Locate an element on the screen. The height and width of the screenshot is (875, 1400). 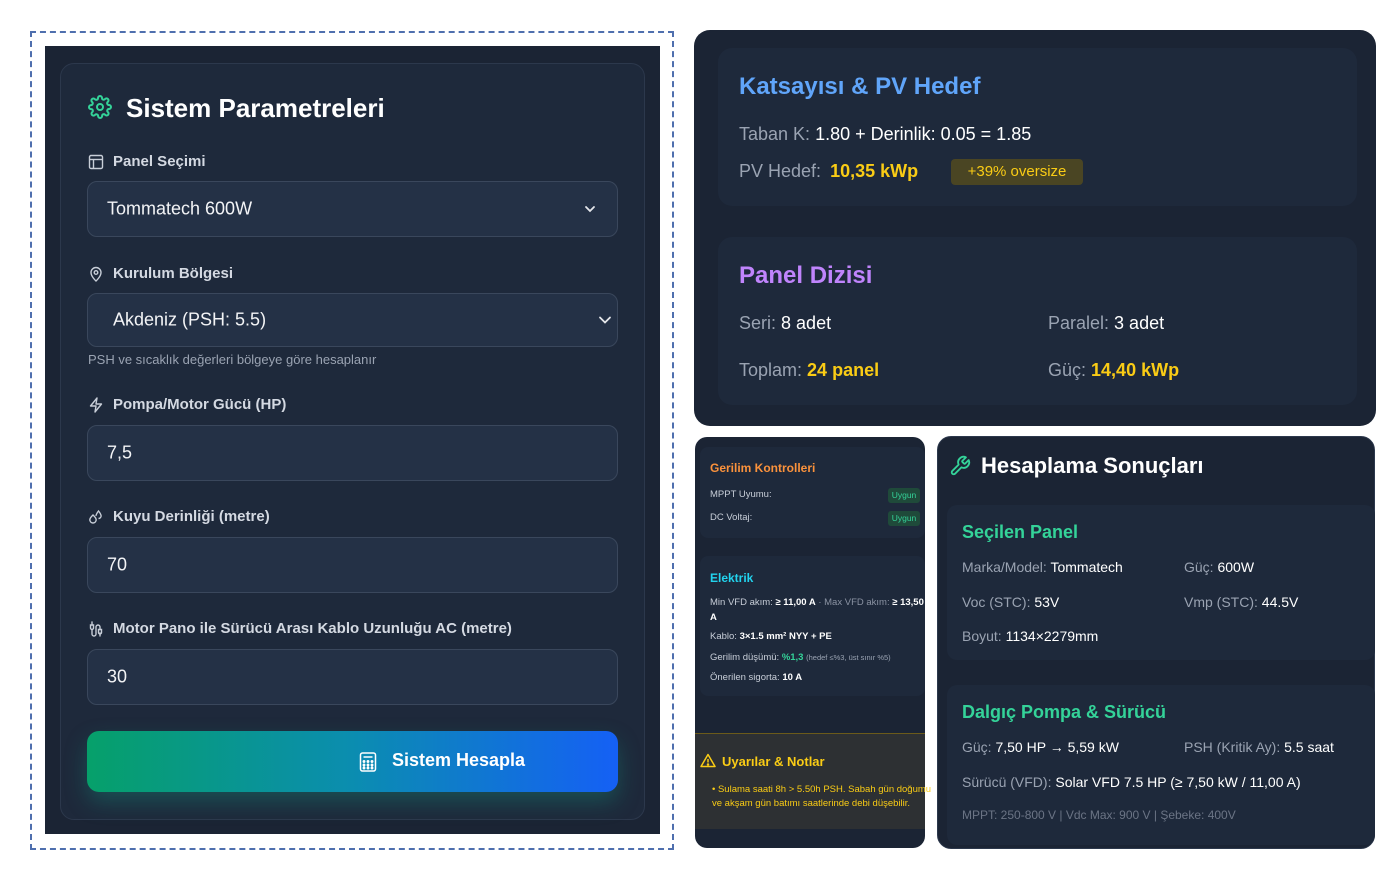
panel-power-value: 600W is located at coordinates (1236, 567).